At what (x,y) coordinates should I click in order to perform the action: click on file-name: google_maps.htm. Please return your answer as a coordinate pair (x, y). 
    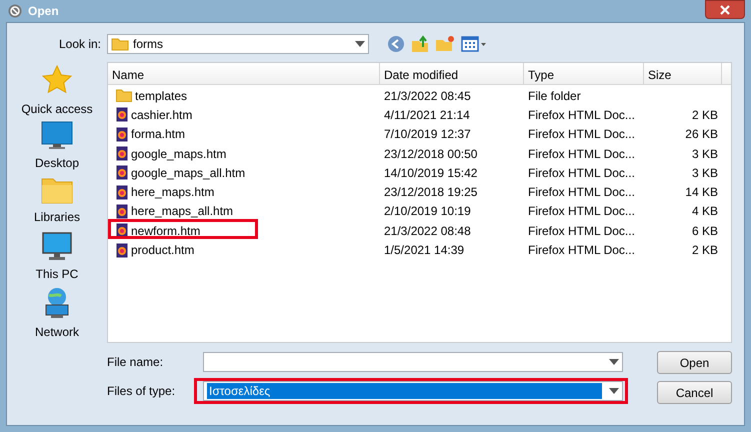
    Looking at the image, I should click on (178, 153).